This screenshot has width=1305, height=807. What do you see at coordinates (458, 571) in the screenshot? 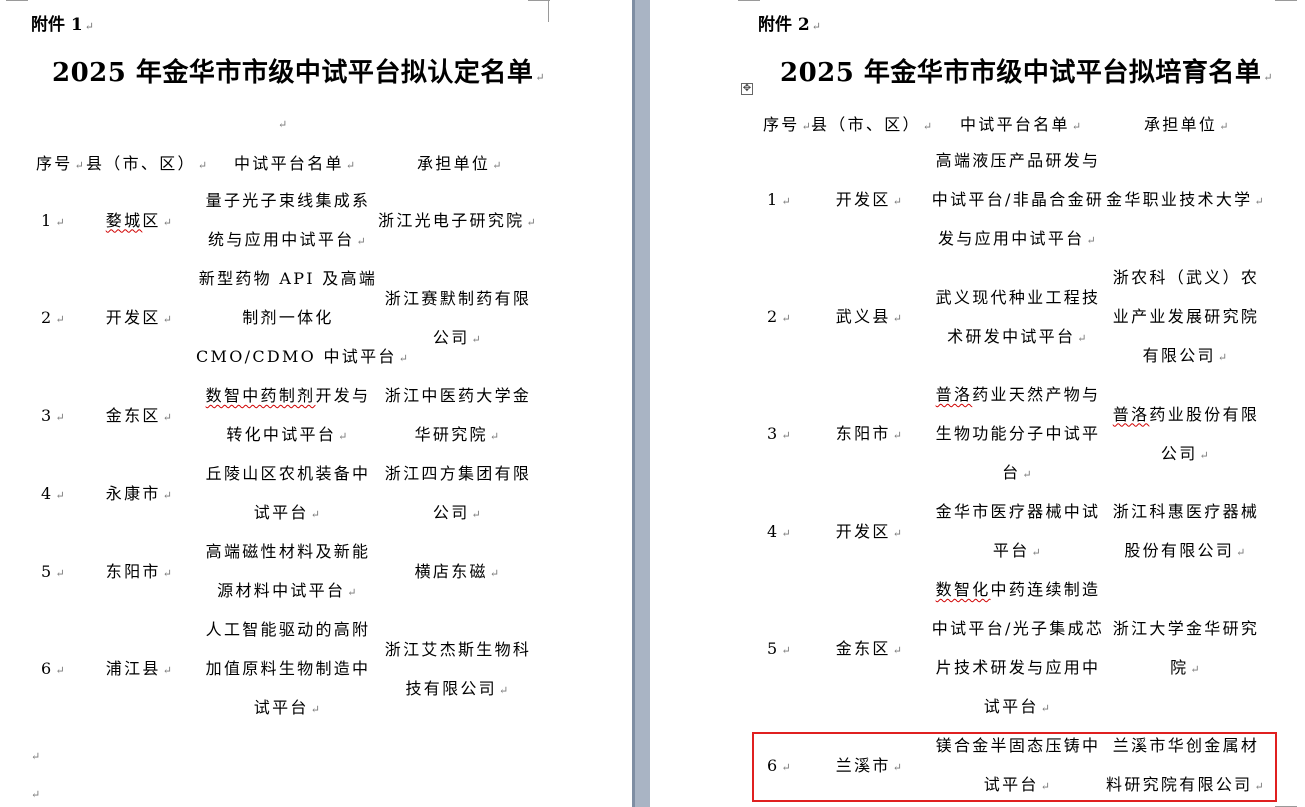
I see `row-unit: 横店东磁 ↵` at bounding box center [458, 571].